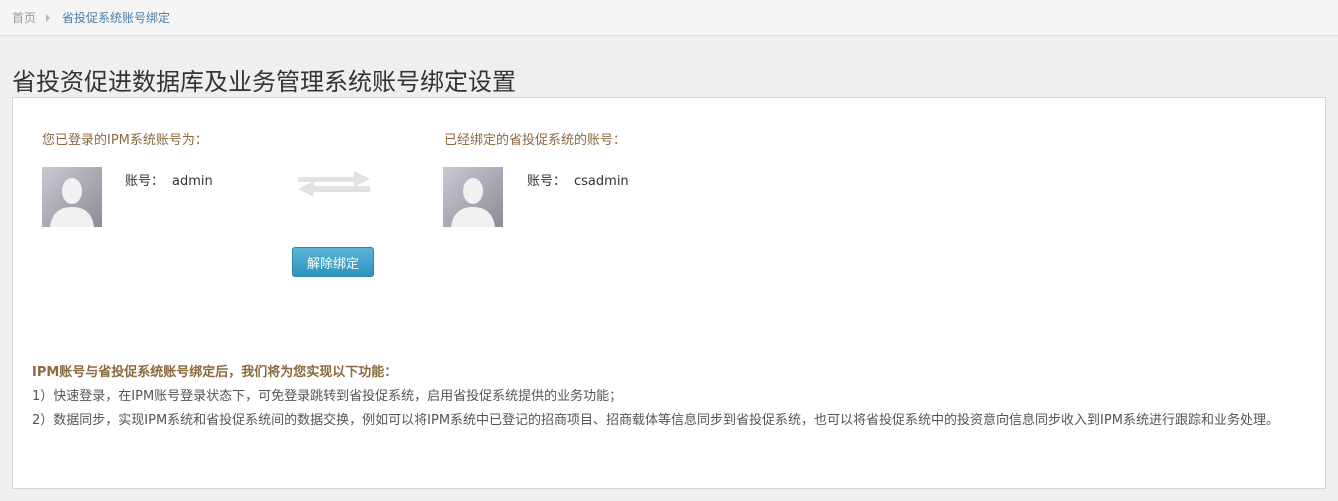 This screenshot has width=1338, height=501. What do you see at coordinates (333, 262) in the screenshot?
I see `unbind-button: 解除绑定` at bounding box center [333, 262].